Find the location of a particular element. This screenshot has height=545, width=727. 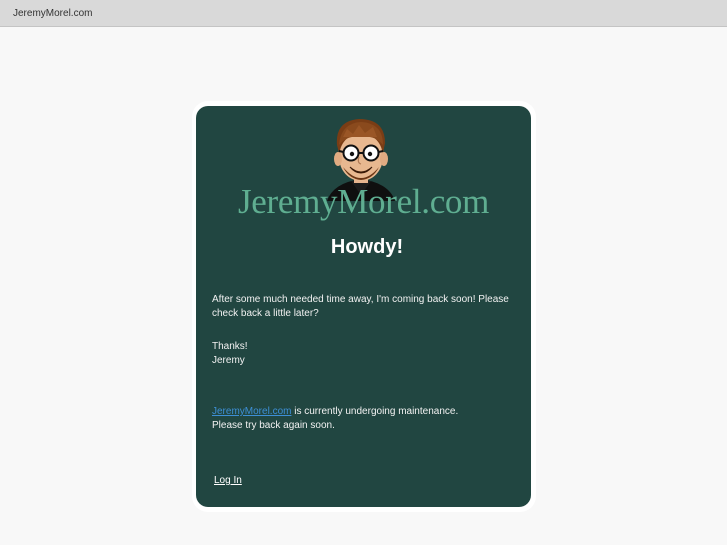

thanks-text: Thanks! is located at coordinates (230, 346).